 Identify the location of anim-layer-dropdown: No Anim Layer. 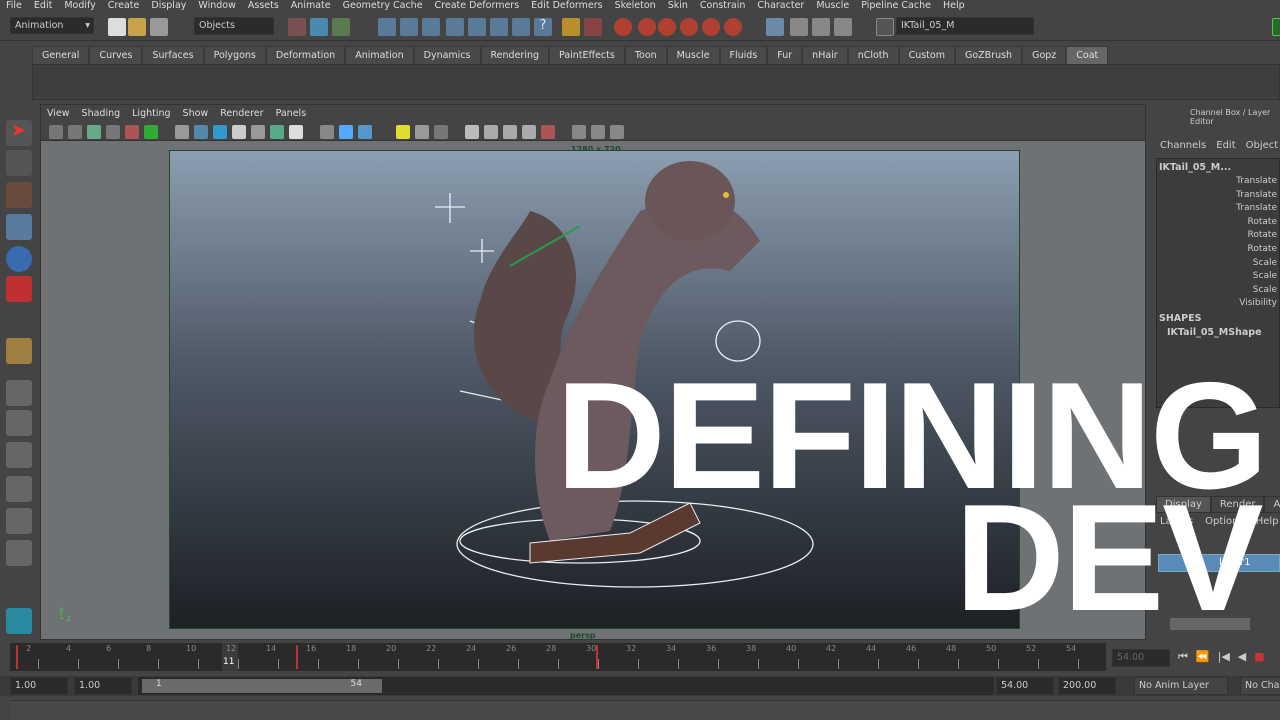
(1181, 686).